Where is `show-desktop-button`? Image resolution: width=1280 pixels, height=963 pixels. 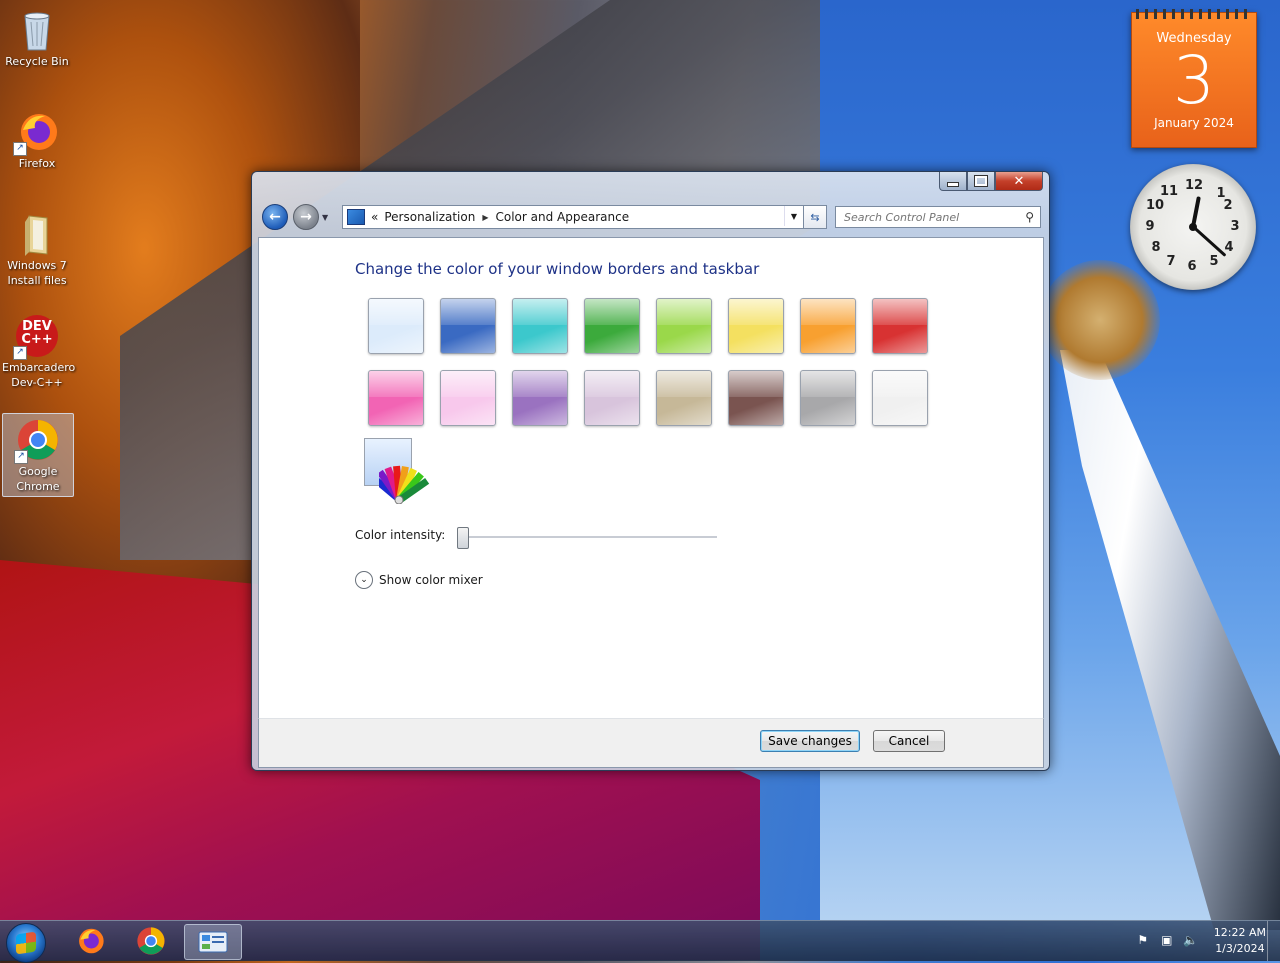
show-desktop-button is located at coordinates (1273, 941).